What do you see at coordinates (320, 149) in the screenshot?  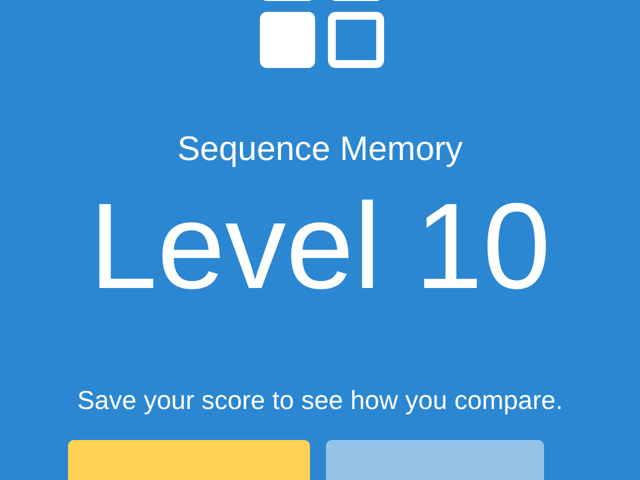 I see `game-title: Sequence Memory` at bounding box center [320, 149].